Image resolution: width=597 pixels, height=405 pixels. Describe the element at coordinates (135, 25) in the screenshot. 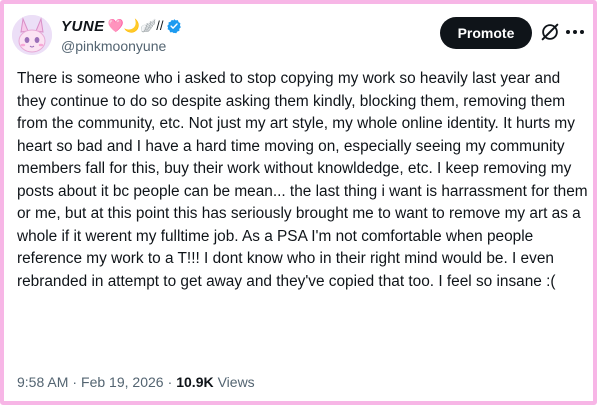

I see `display-name-decorations: 🩷🌙🪽//` at that location.